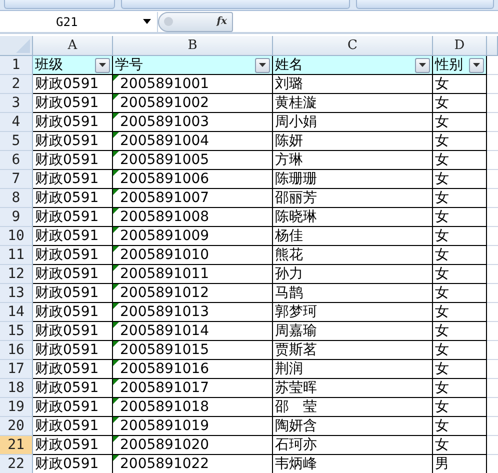 Image resolution: width=498 pixels, height=473 pixels. What do you see at coordinates (296, 407) in the screenshot?
I see `table-cell: 邵 莹` at bounding box center [296, 407].